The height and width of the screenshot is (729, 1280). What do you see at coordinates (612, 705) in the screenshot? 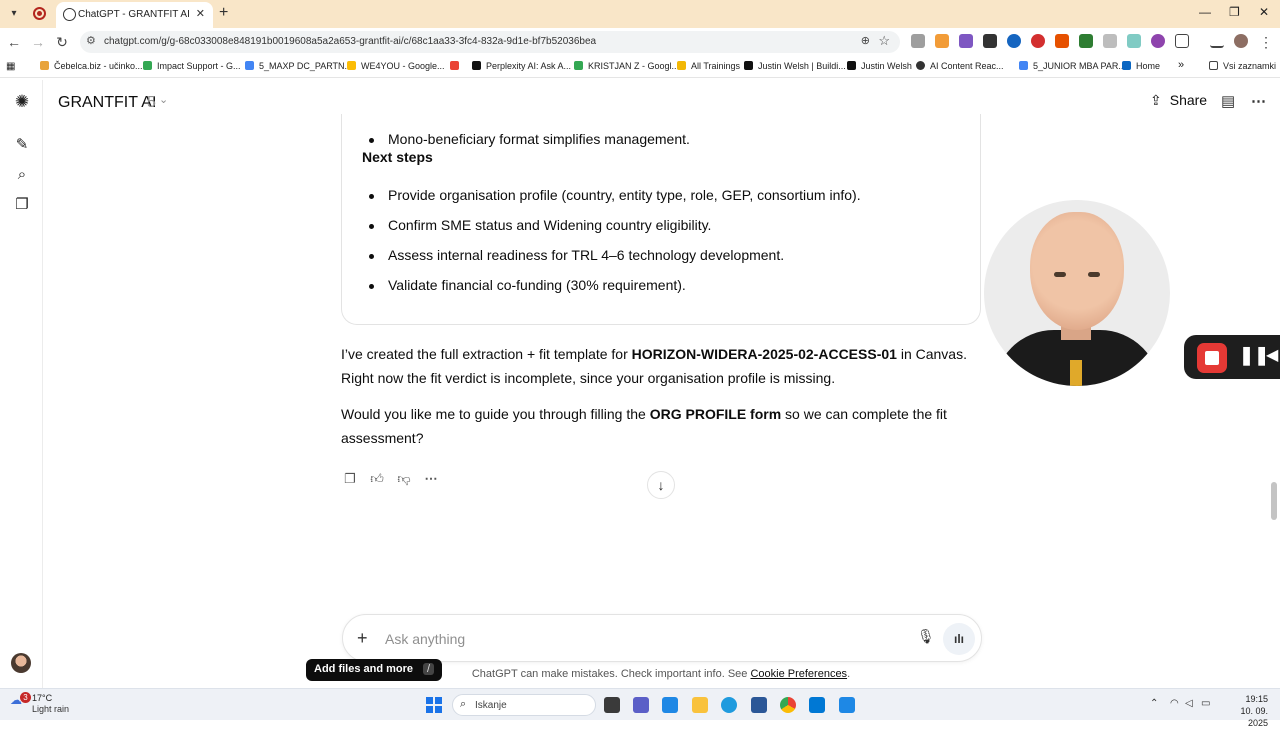
I see `task-view-icon` at bounding box center [612, 705].